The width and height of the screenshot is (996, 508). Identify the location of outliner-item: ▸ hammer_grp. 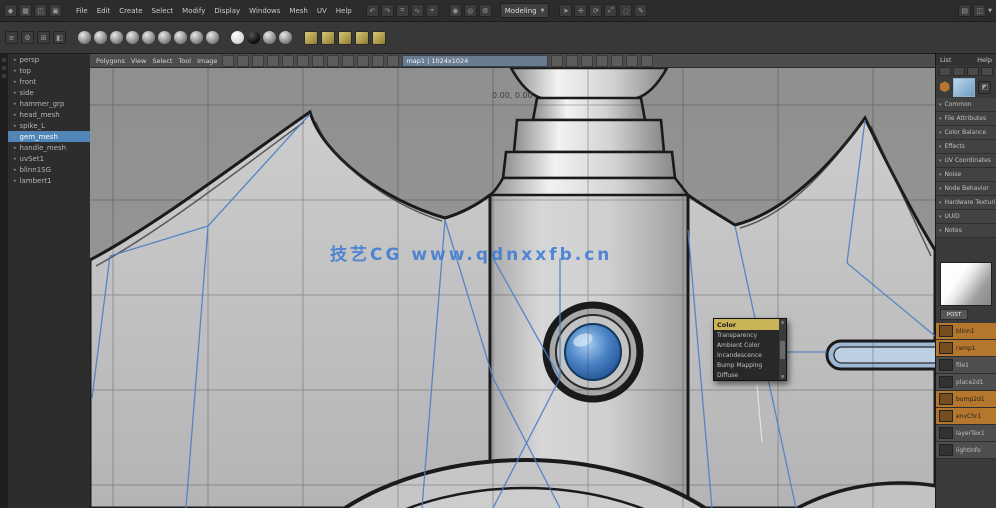
(49, 103).